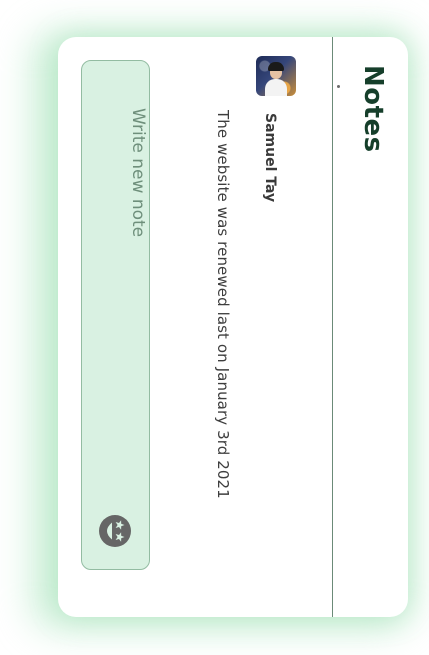 Image resolution: width=429 pixels, height=655 pixels. What do you see at coordinates (276, 66) in the screenshot?
I see `avatar-hair` at bounding box center [276, 66].